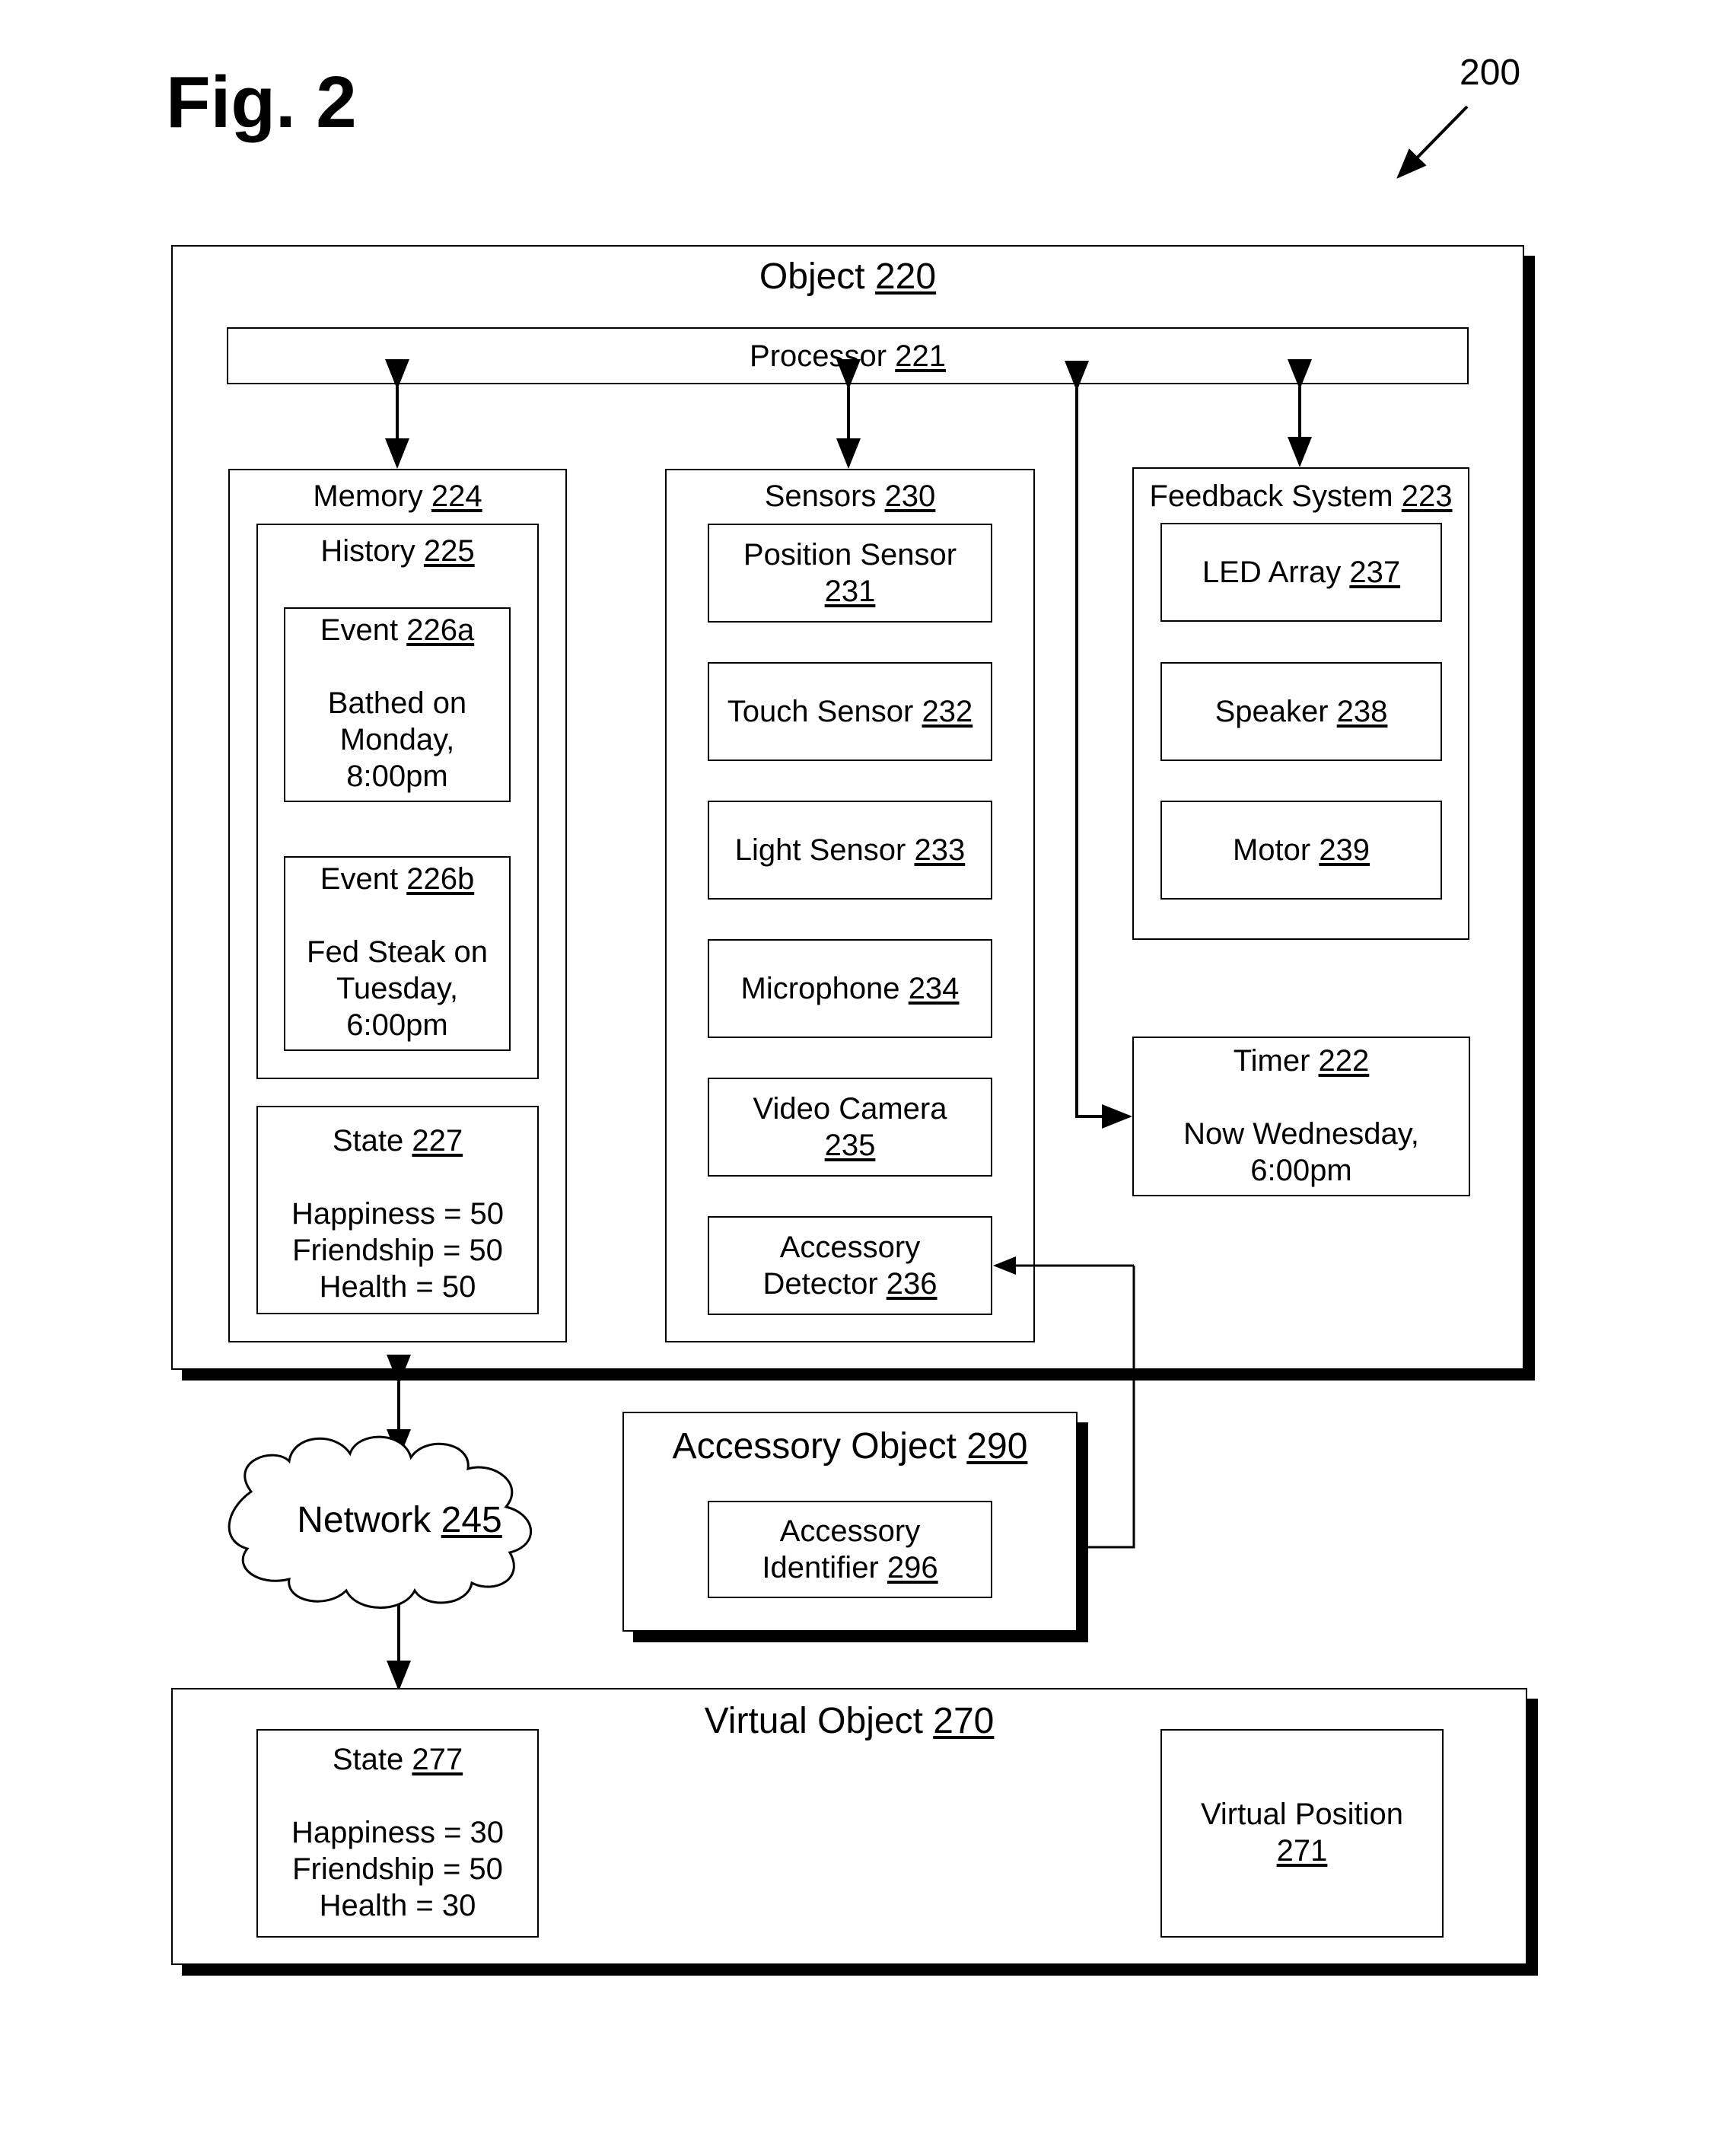 The width and height of the screenshot is (1735, 2156). What do you see at coordinates (1301, 1116) in the screenshot?
I see `timer-box: Timer 222 Now Wednesday, 6:00pm` at bounding box center [1301, 1116].